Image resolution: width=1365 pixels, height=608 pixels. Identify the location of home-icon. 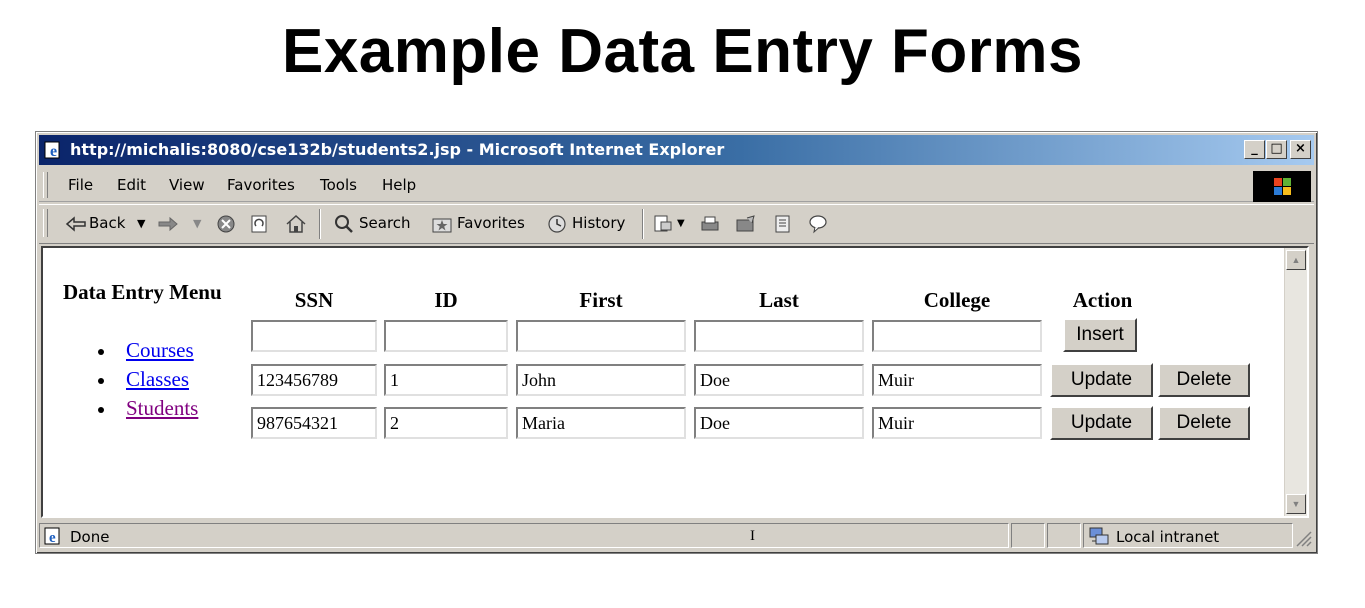
(296, 224).